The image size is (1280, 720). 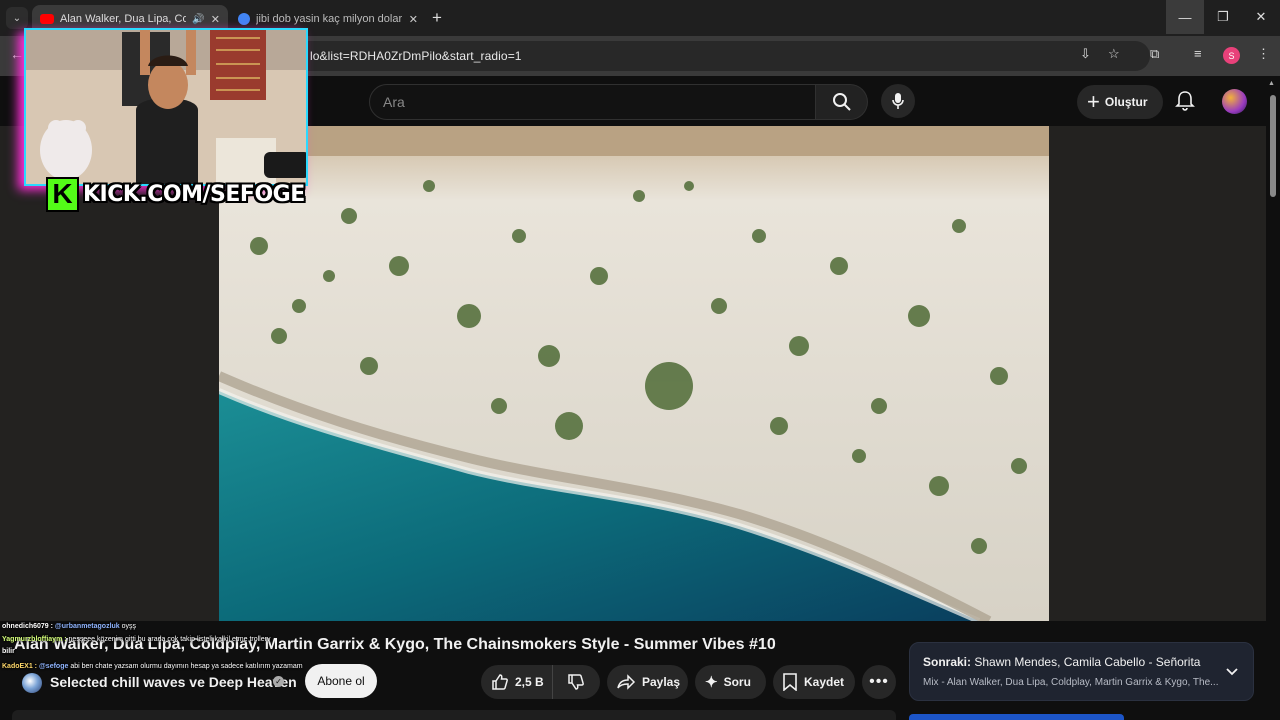 I want to click on extensions-icon: ⧉, so click(x=1154, y=54).